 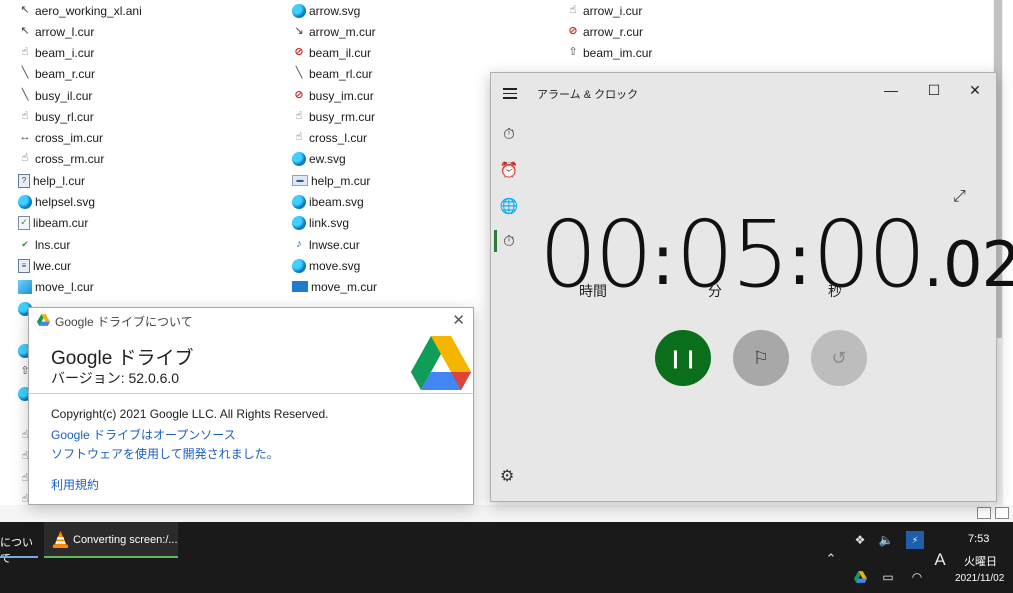 What do you see at coordinates (25, 286) in the screenshot?
I see `cube-icon: ■` at bounding box center [25, 286].